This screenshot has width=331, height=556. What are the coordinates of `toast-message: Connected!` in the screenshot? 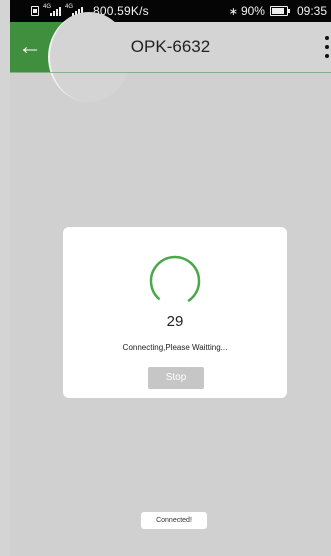 It's located at (174, 520).